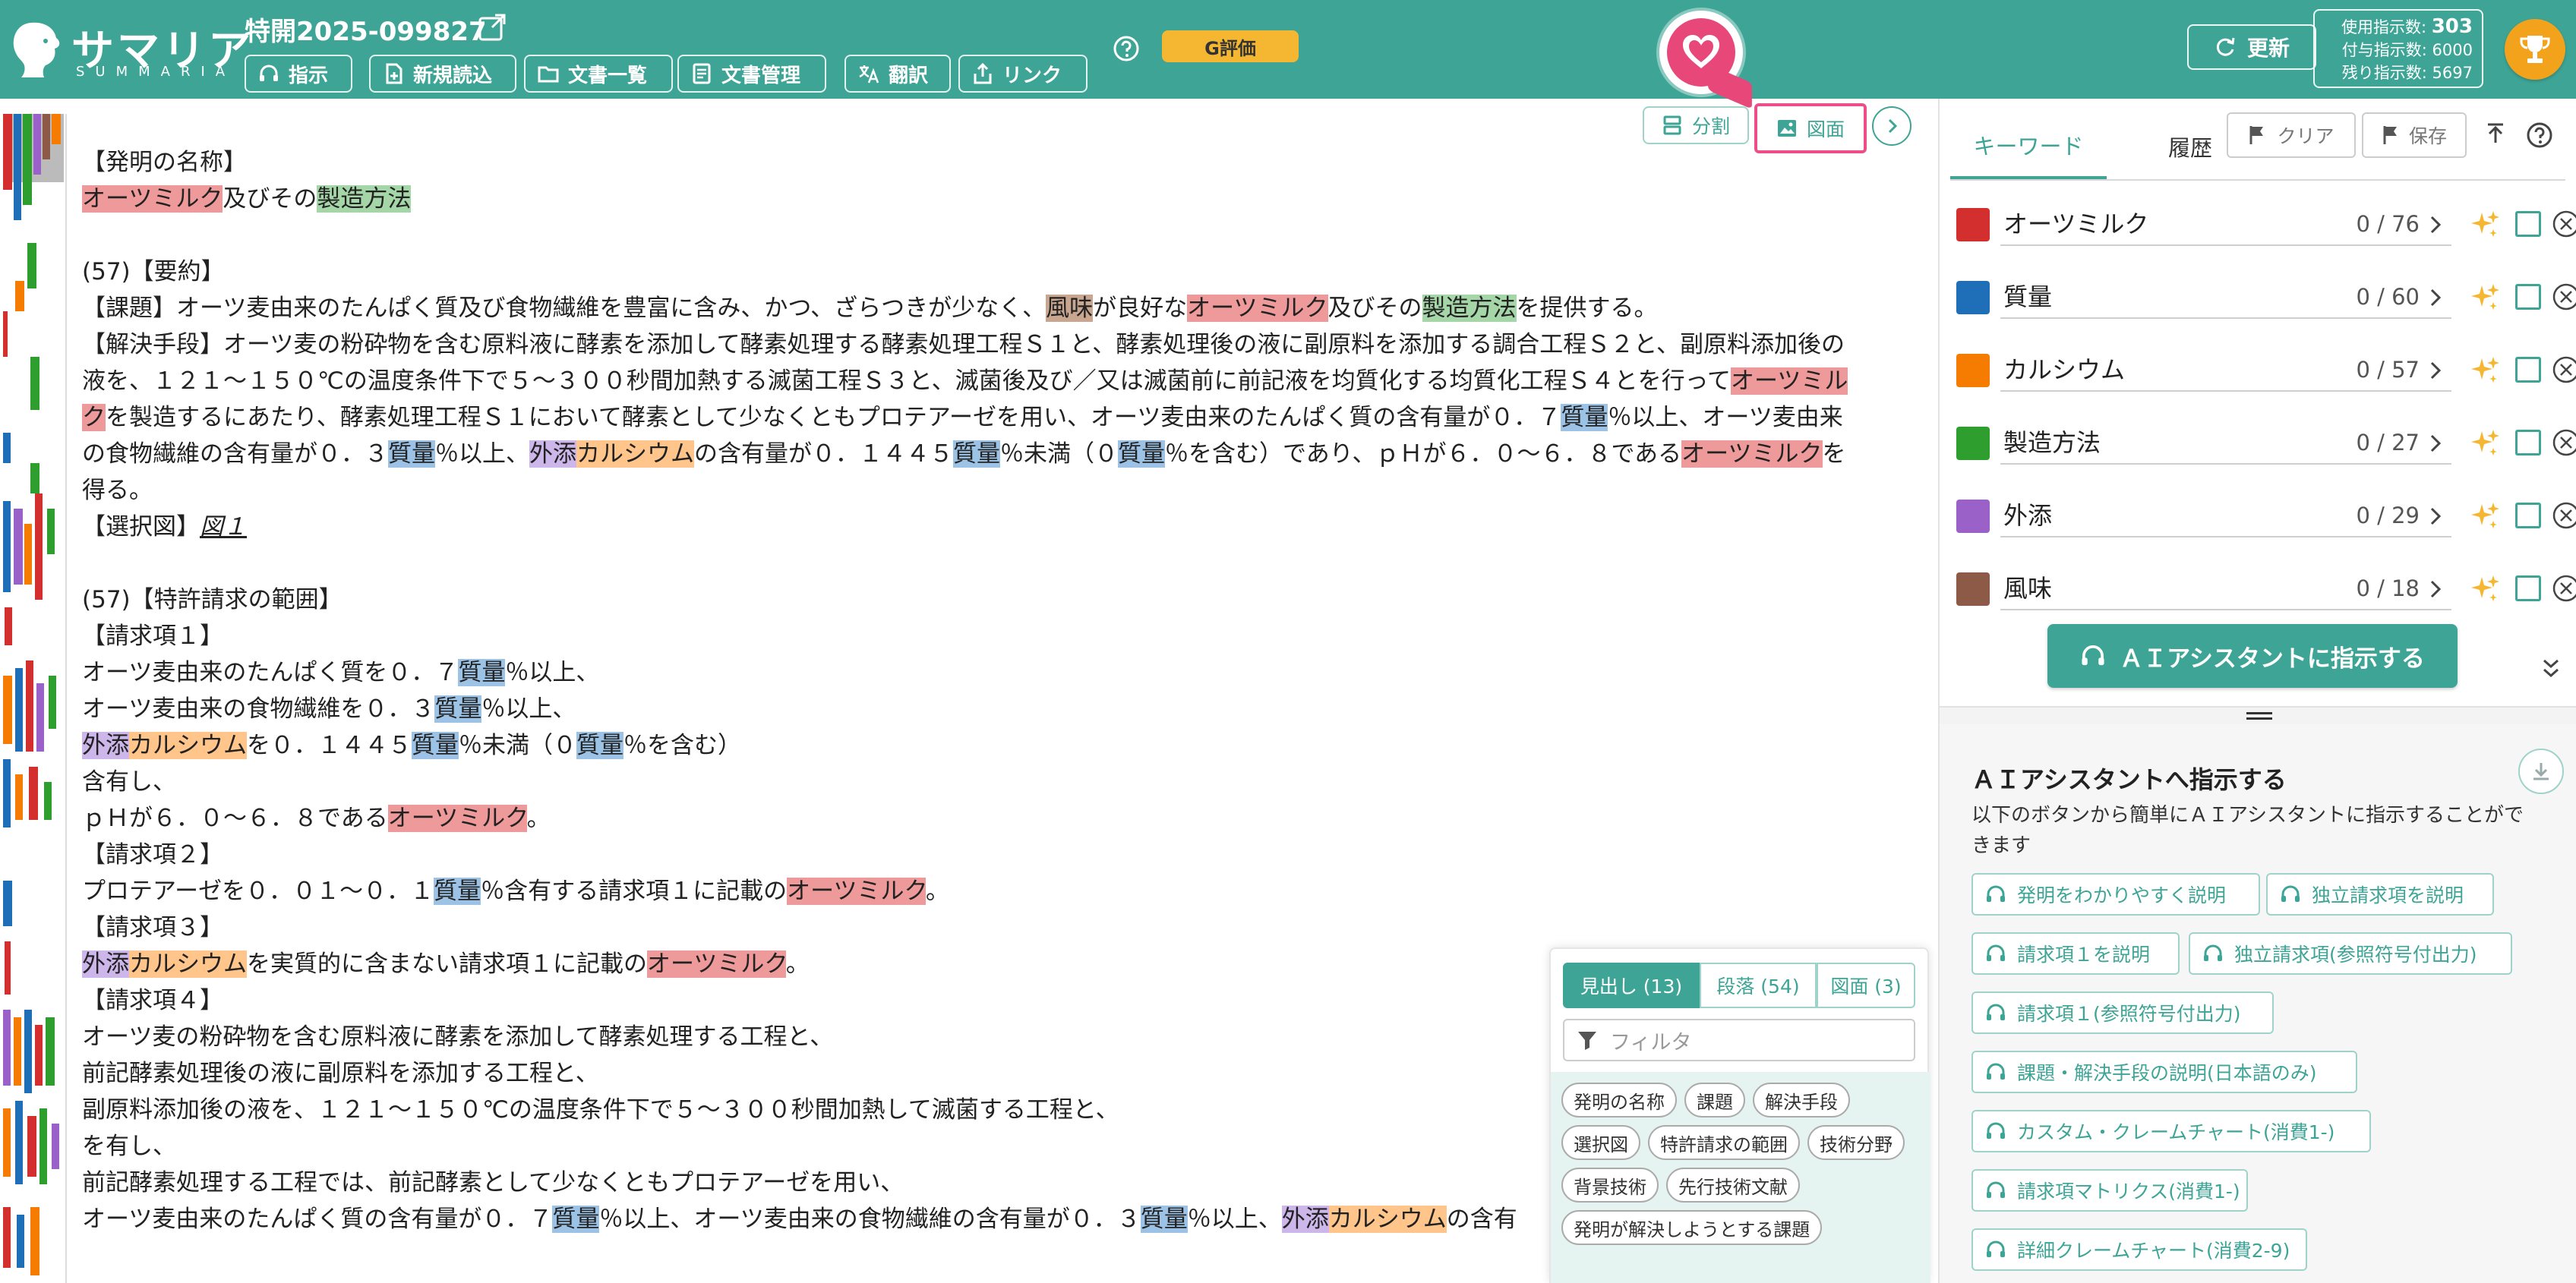 Image resolution: width=2576 pixels, height=1283 pixels. I want to click on figure-button: 図面, so click(1810, 128).